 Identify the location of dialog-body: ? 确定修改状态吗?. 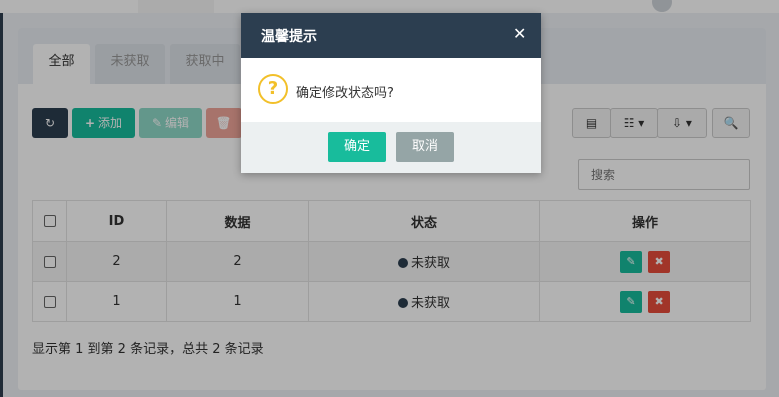
(391, 90).